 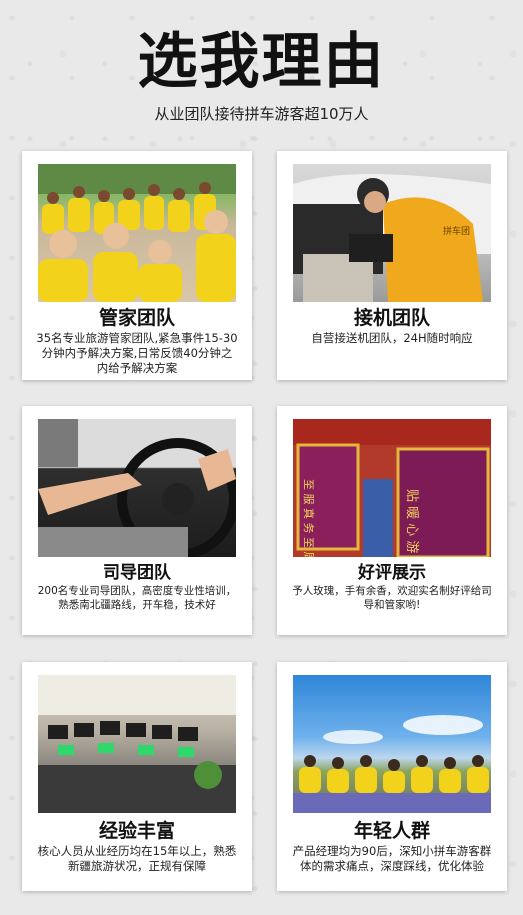 I want to click on card-pickup-team: 拼车团 接机团队 自营接送机团队，24H随时响应, so click(x=392, y=265).